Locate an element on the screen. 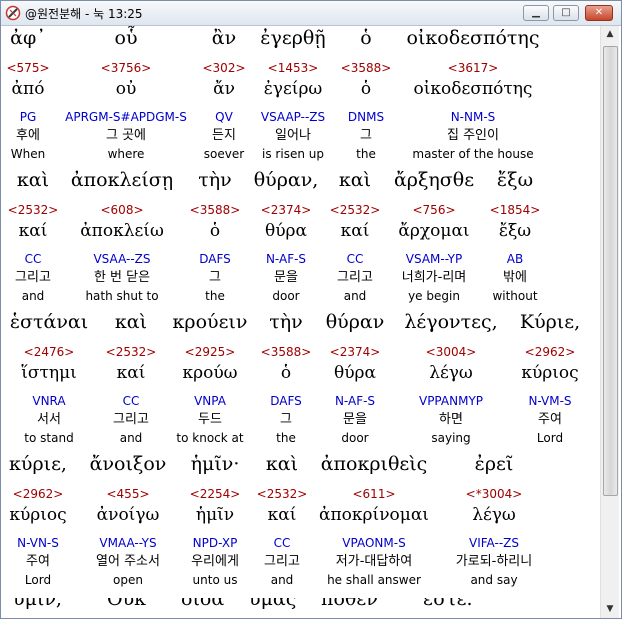 The width and height of the screenshot is (622, 619). greek-word: Οὐκ is located at coordinates (127, 604).